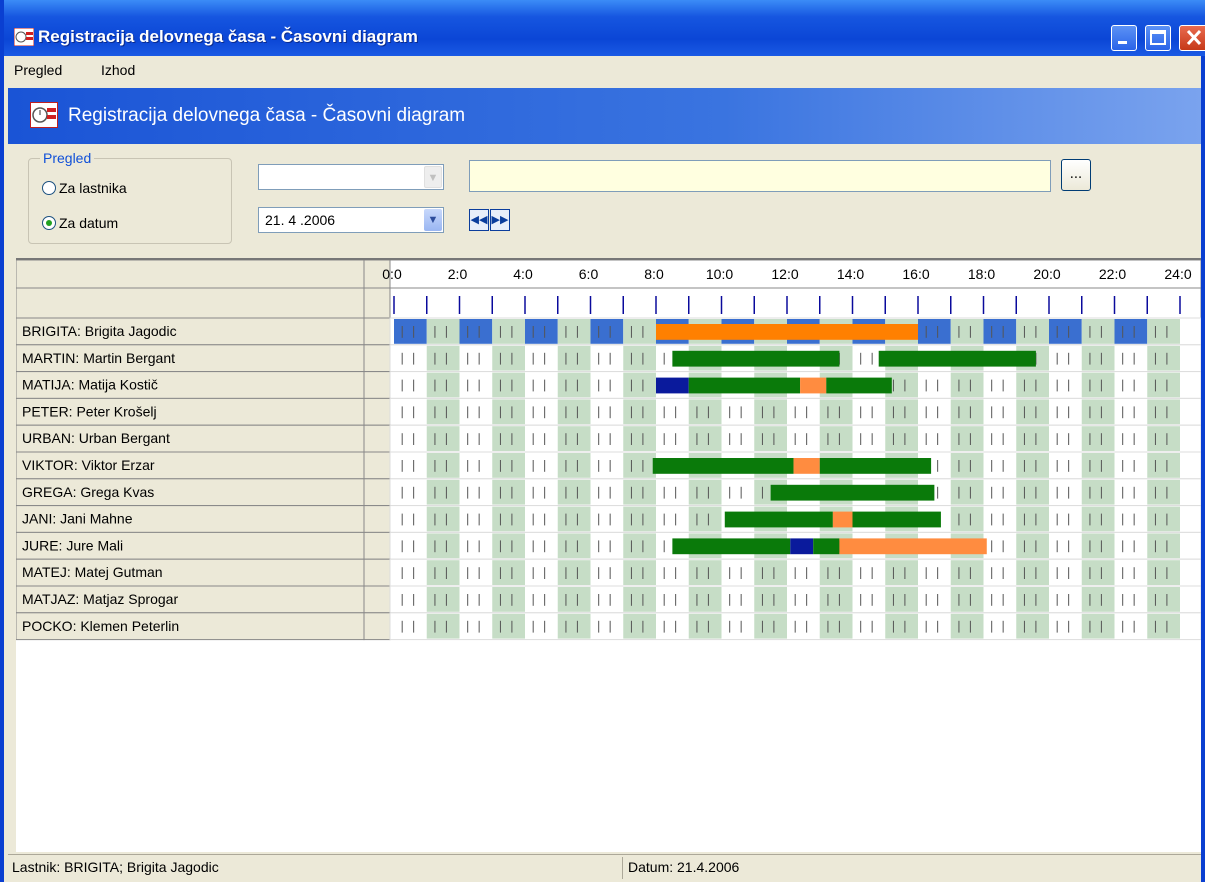 The image size is (1205, 882). I want to click on maximize-button, so click(1158, 38).